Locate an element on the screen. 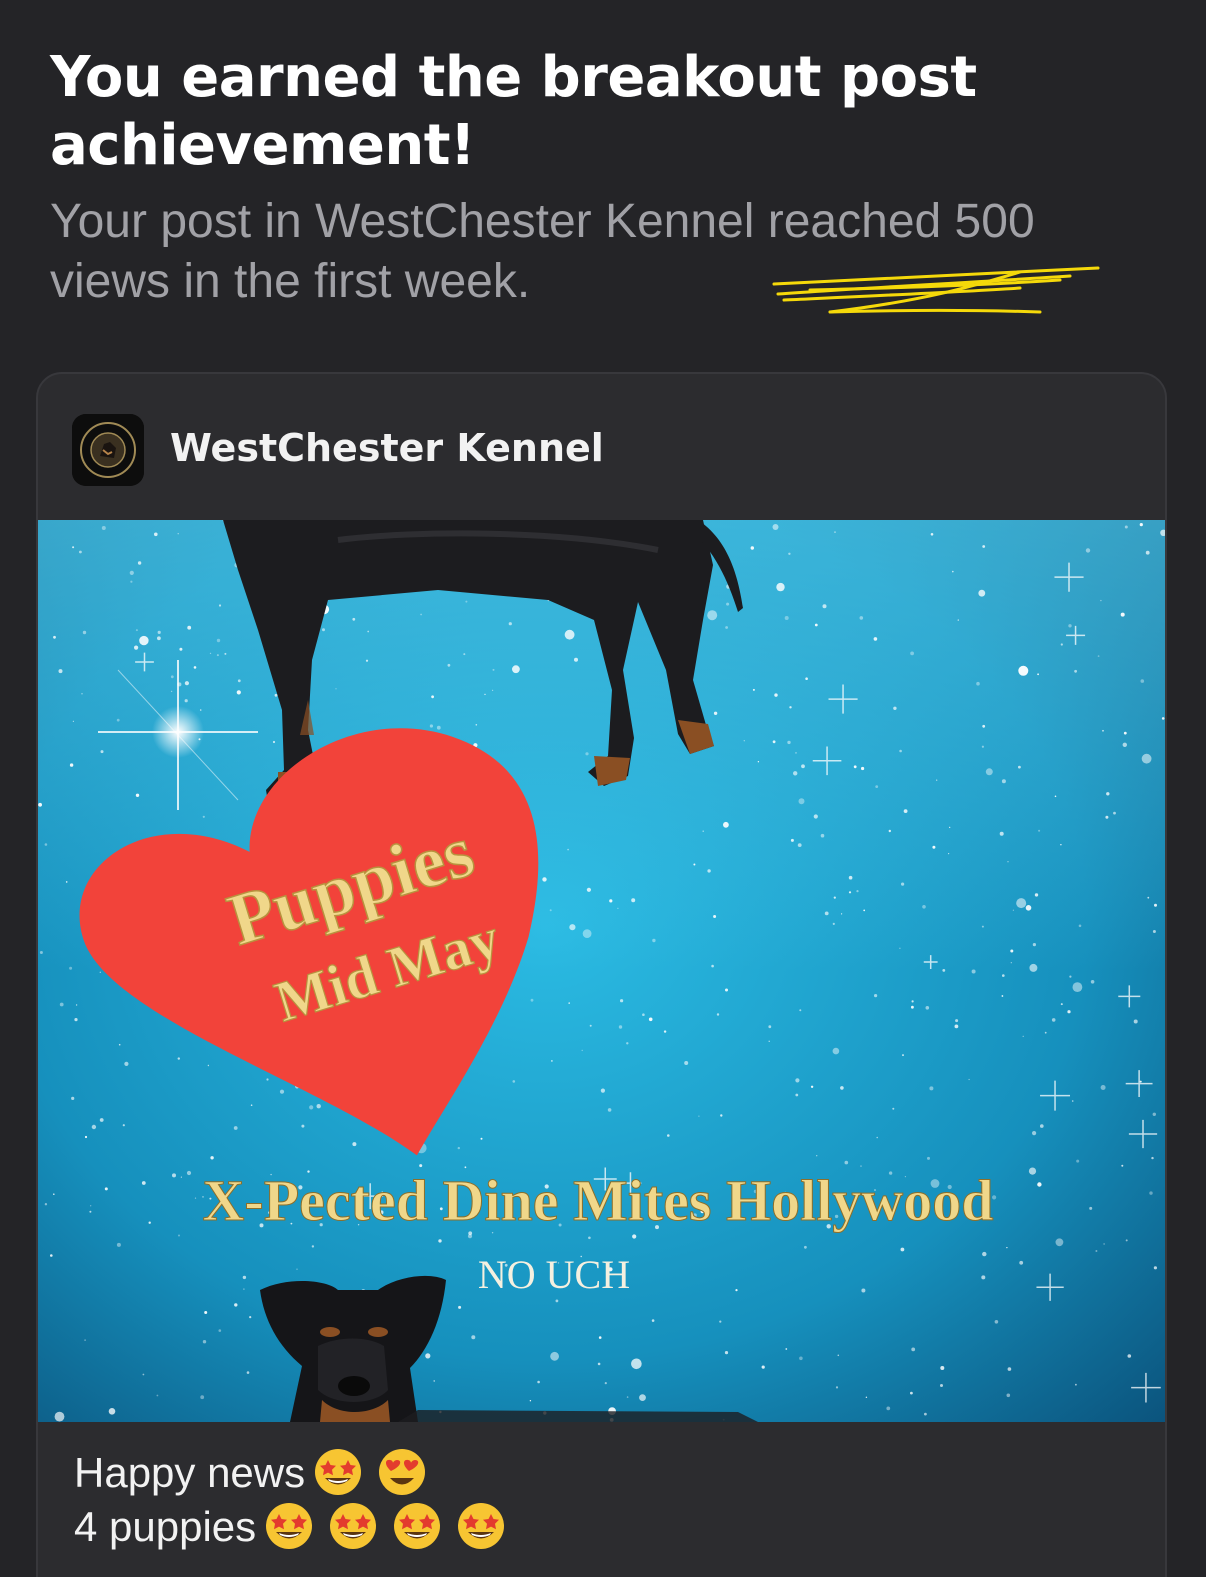  group-avatar is located at coordinates (108, 450).